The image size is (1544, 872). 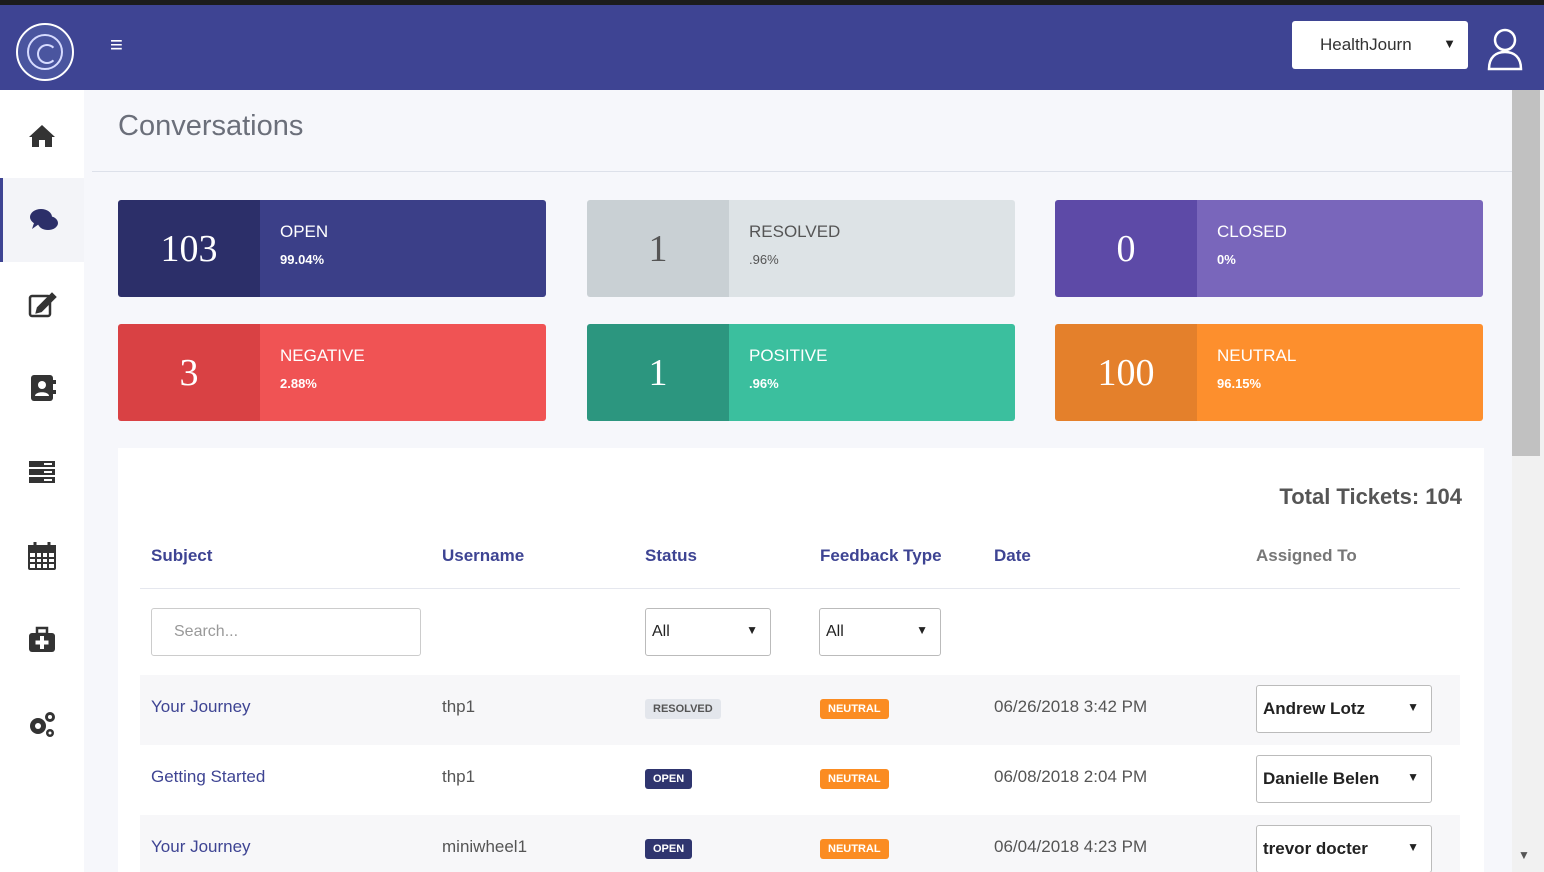 I want to click on stat-card-closed: 0 CLOSED 0%, so click(x=1269, y=248).